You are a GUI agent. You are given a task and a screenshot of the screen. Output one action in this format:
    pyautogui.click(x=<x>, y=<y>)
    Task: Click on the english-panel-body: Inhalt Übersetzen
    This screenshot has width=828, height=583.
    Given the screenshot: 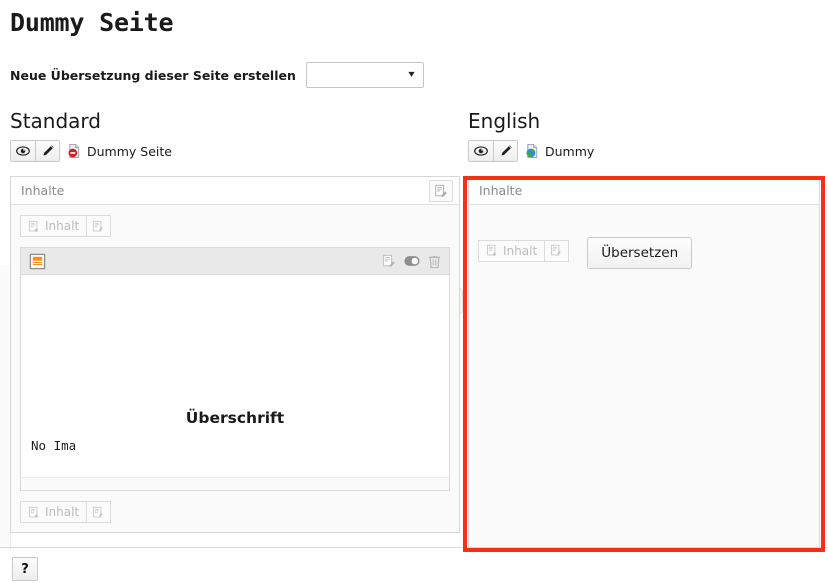 What is the action you would take?
    pyautogui.click(x=644, y=241)
    